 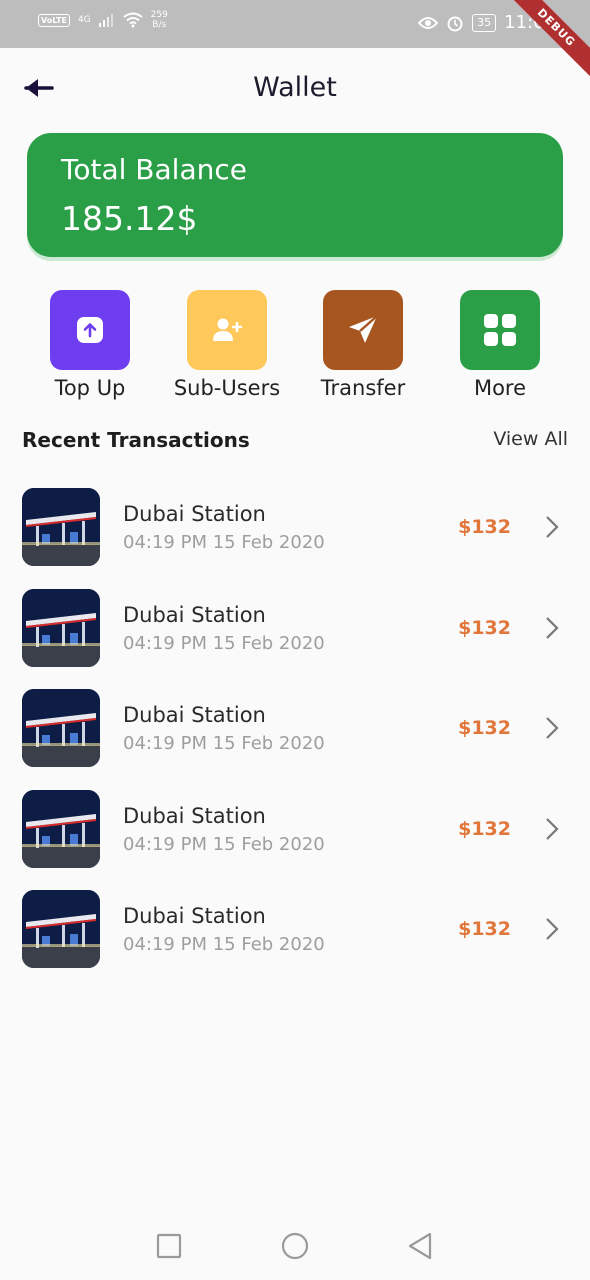 I want to click on more-button: More, so click(x=500, y=345).